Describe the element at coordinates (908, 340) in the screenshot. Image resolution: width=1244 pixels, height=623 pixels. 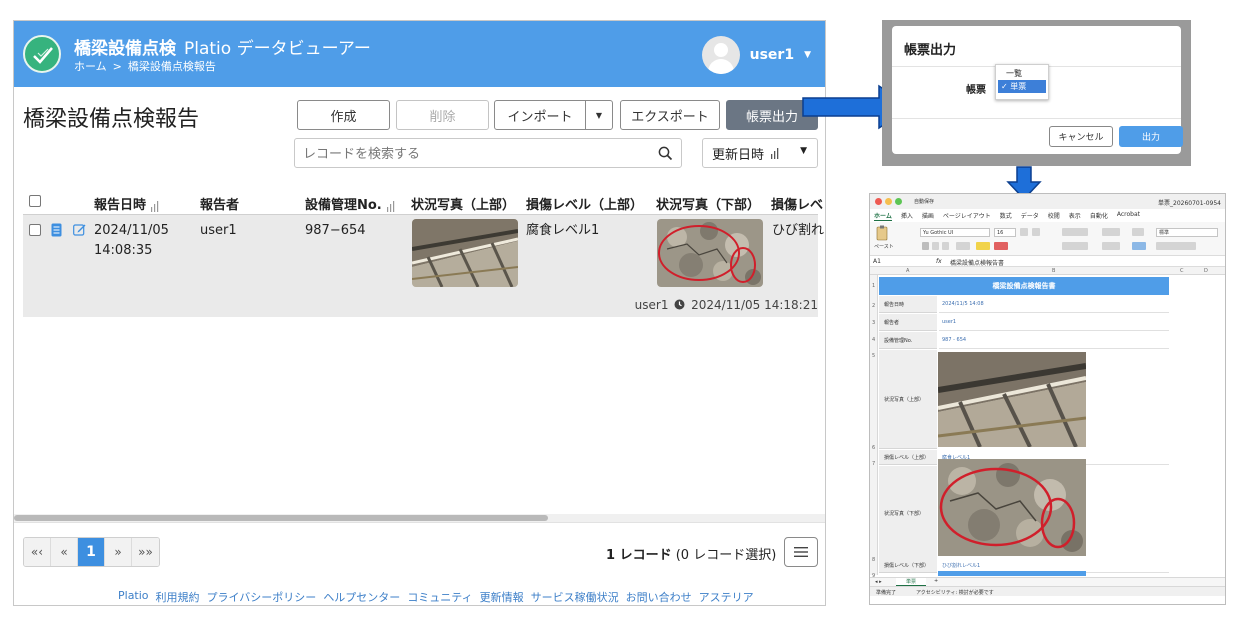
I see `label-equipment-no: 設備管理No.` at that location.